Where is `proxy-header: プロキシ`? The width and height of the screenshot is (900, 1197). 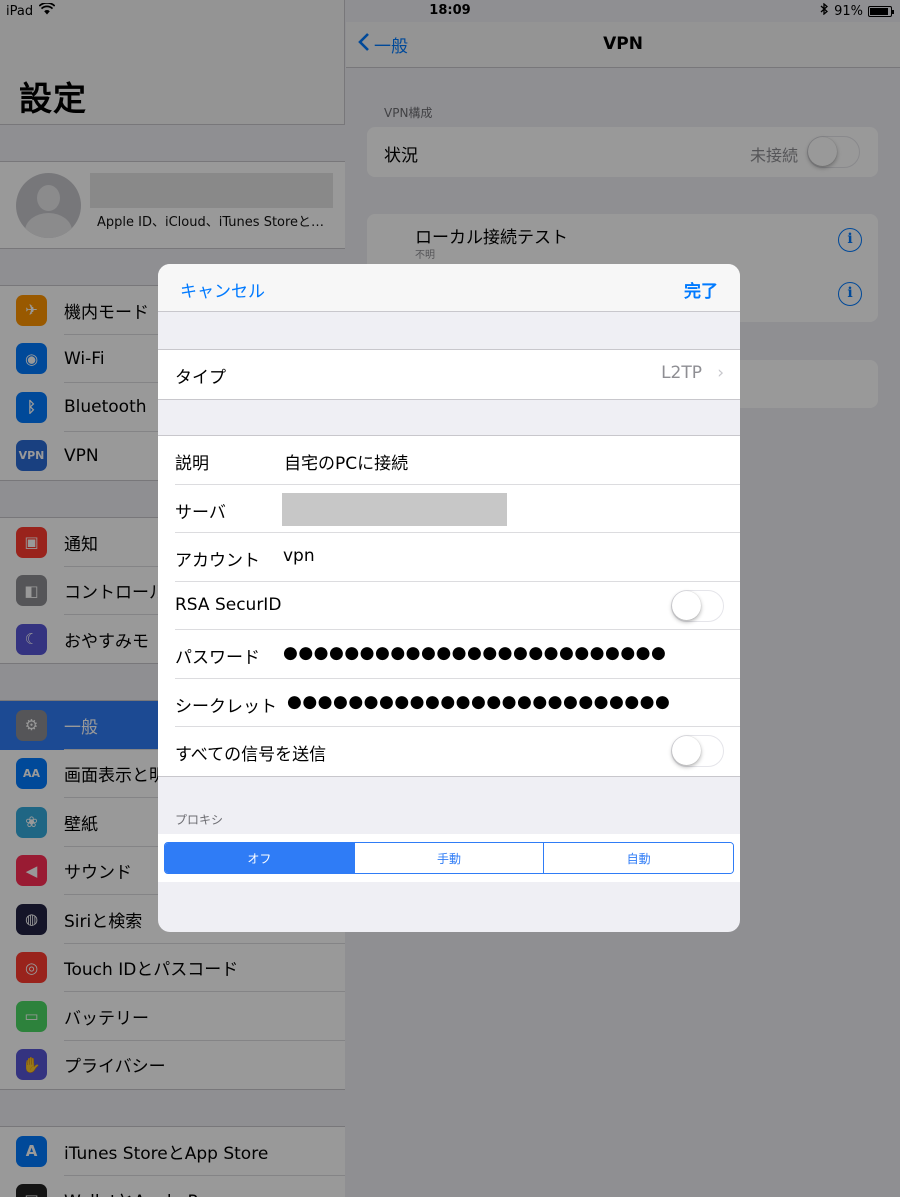 proxy-header: プロキシ is located at coordinates (199, 820).